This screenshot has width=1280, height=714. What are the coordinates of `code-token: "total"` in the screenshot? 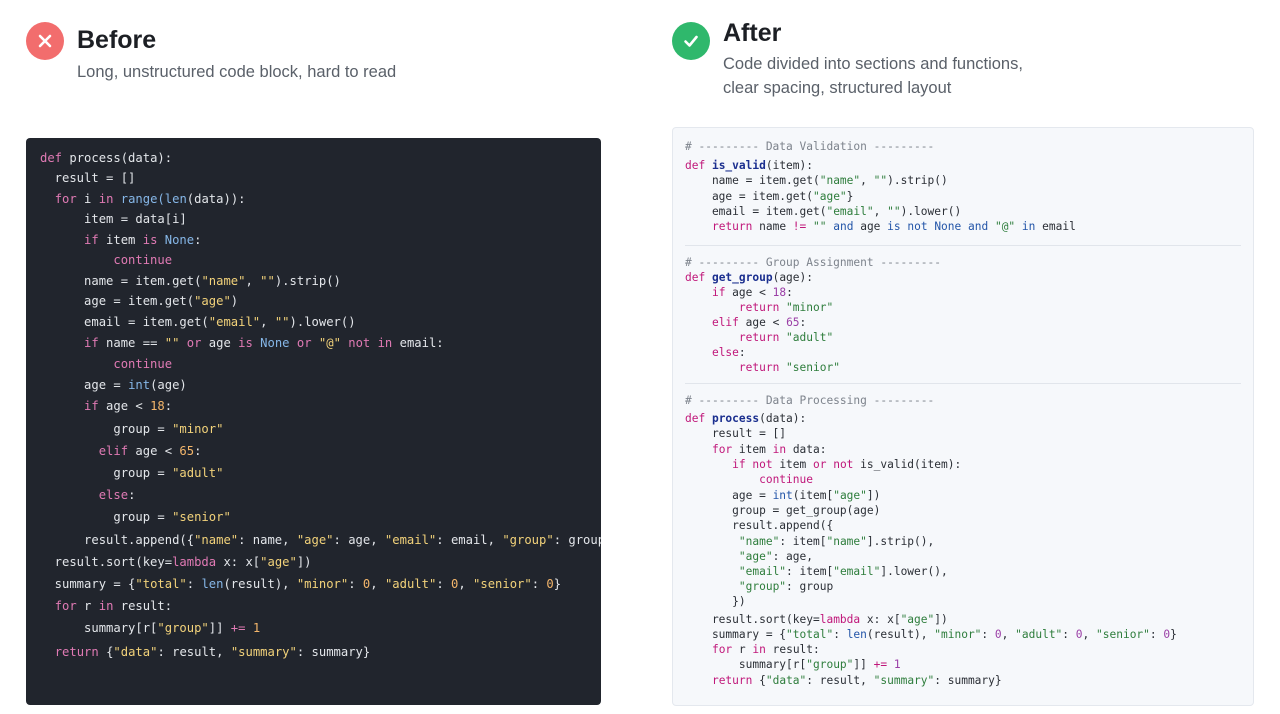 It's located at (161, 584).